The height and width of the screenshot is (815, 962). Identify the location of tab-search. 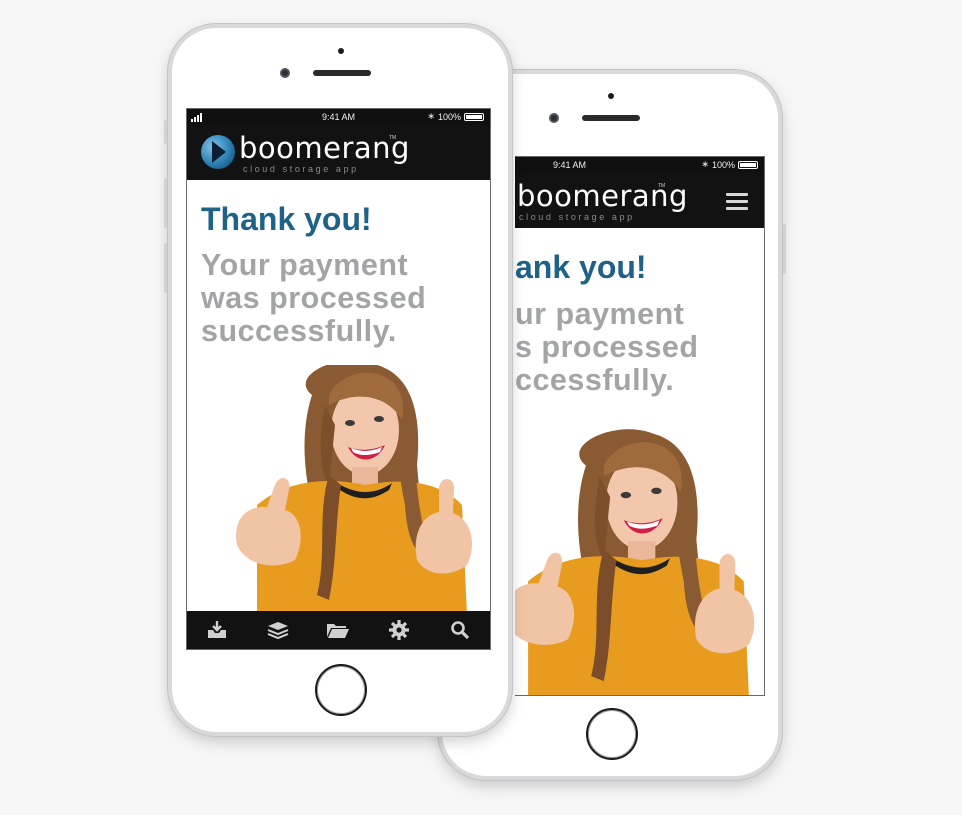
(460, 630).